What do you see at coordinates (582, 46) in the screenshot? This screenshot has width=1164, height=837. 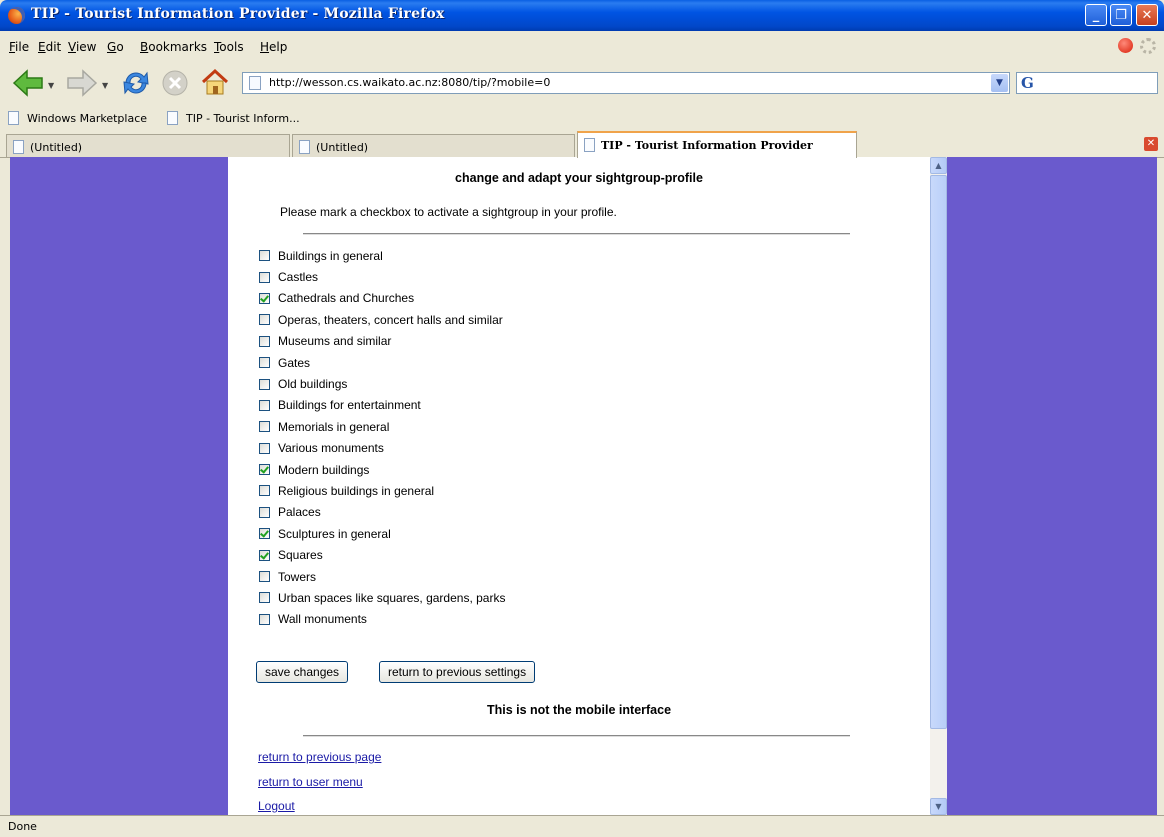 I see `menu-bar: File Edit View Go Bookmarks Tools Help` at bounding box center [582, 46].